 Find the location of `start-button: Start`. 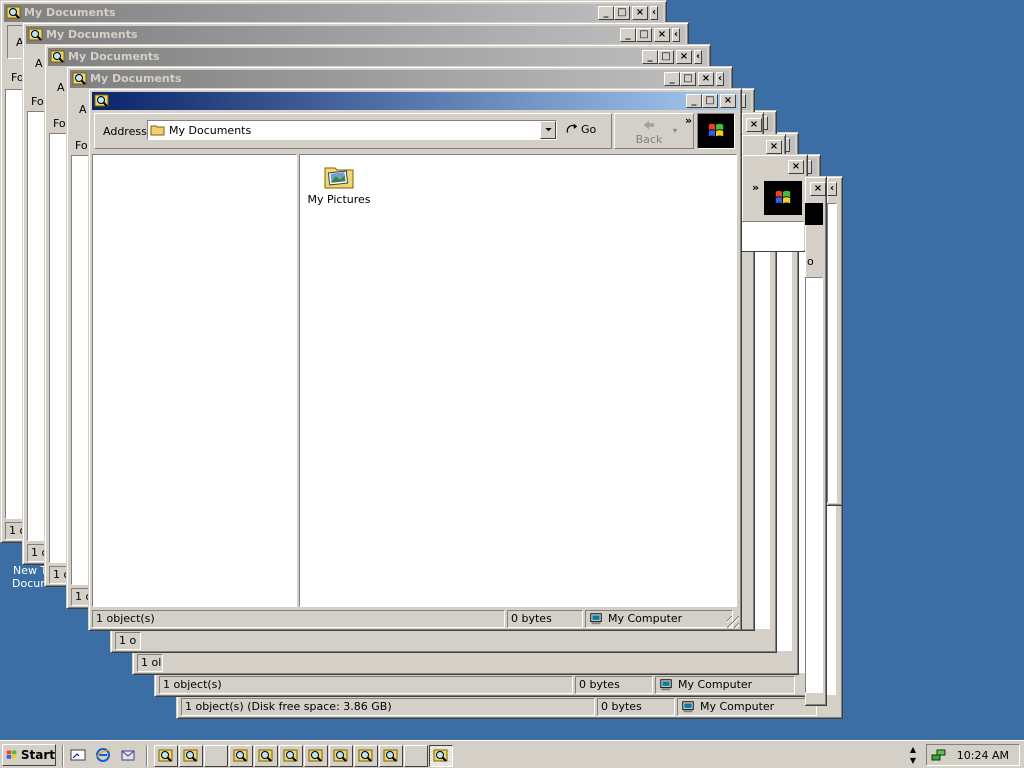

start-button: Start is located at coordinates (29, 755).